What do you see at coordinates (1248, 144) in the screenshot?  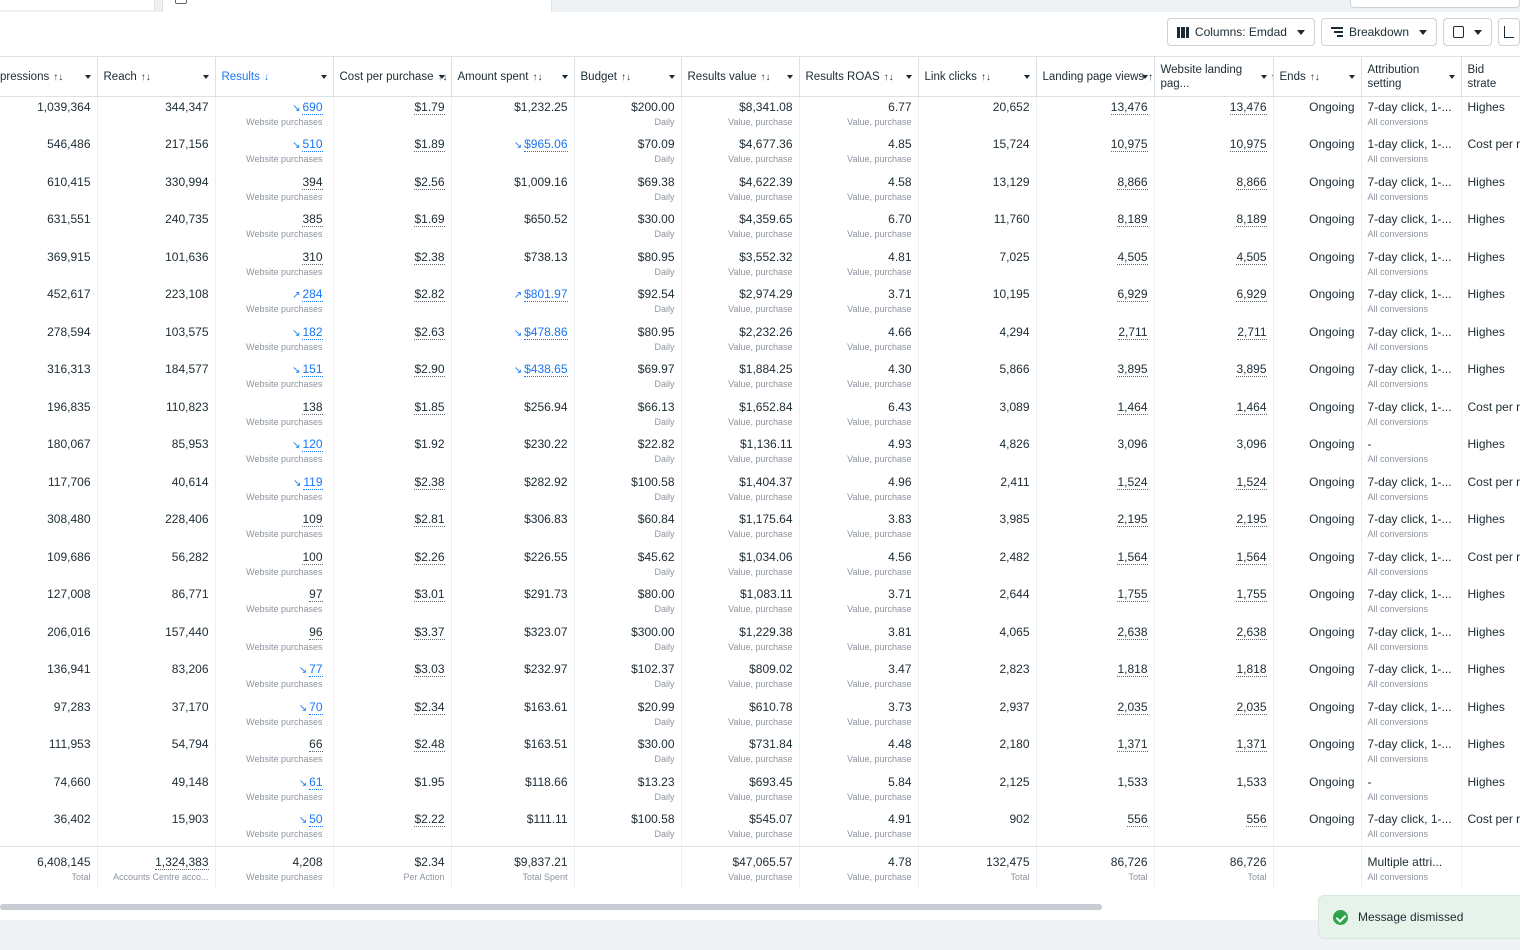 I see `website-landing-page-views-value: 10,975` at bounding box center [1248, 144].